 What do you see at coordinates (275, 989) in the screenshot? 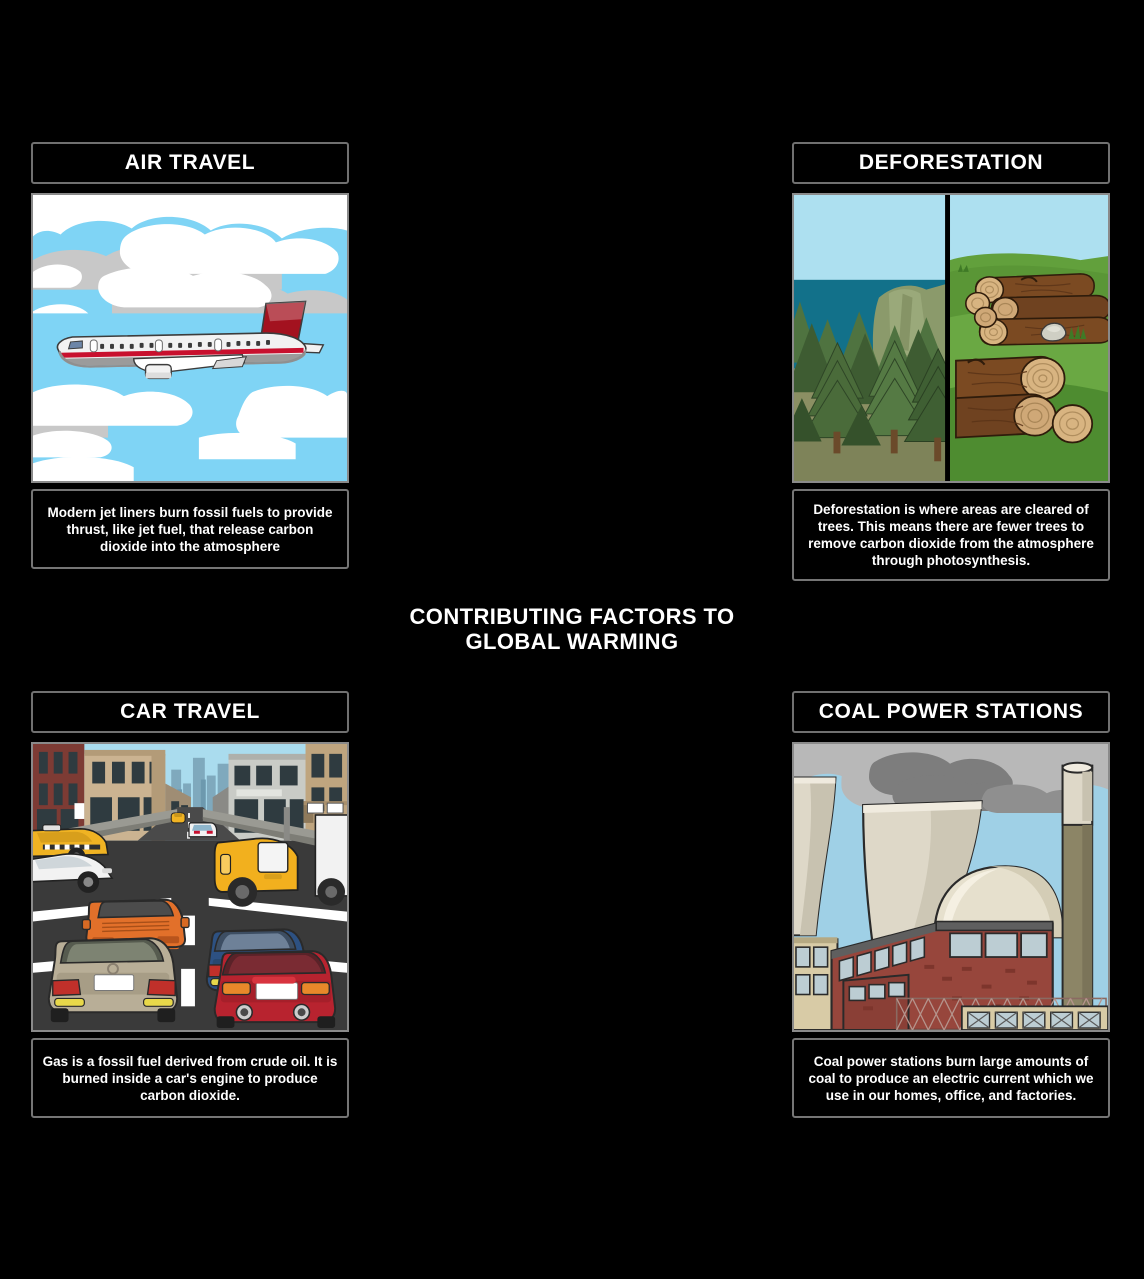
I see `car-red` at bounding box center [275, 989].